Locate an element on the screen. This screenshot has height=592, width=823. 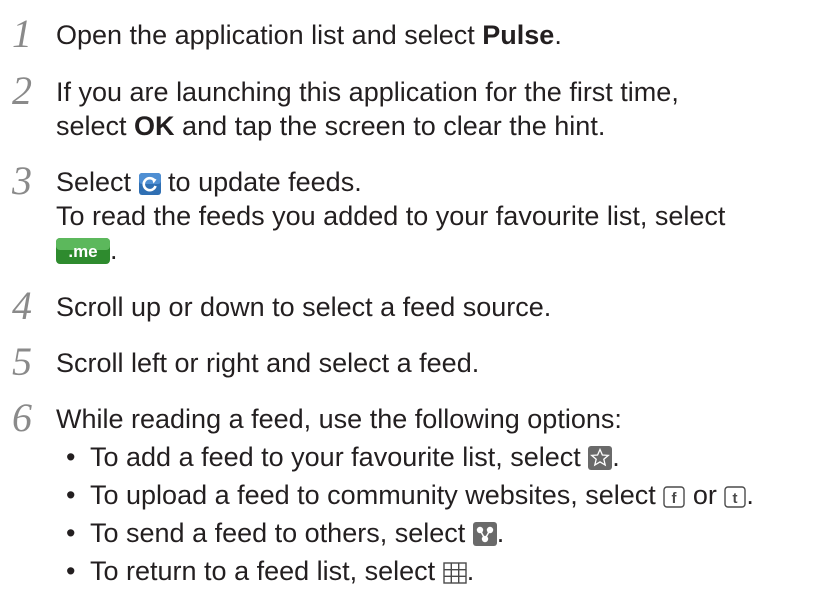
step-text: Select to update feeds. is located at coordinates (209, 182).